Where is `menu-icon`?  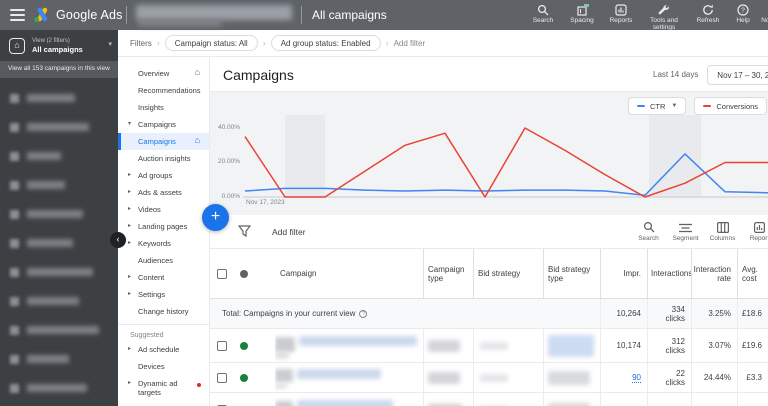
menu-icon is located at coordinates (17, 15).